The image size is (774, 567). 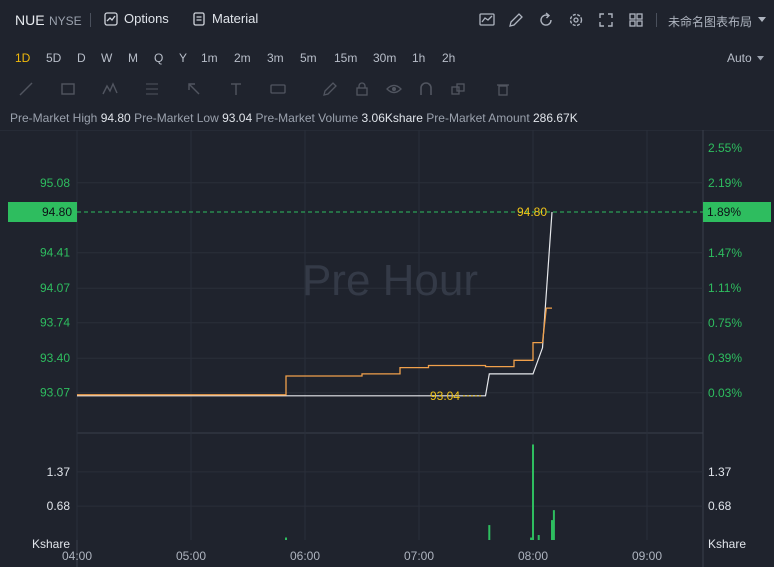 What do you see at coordinates (81, 58) in the screenshot?
I see `period-d: D` at bounding box center [81, 58].